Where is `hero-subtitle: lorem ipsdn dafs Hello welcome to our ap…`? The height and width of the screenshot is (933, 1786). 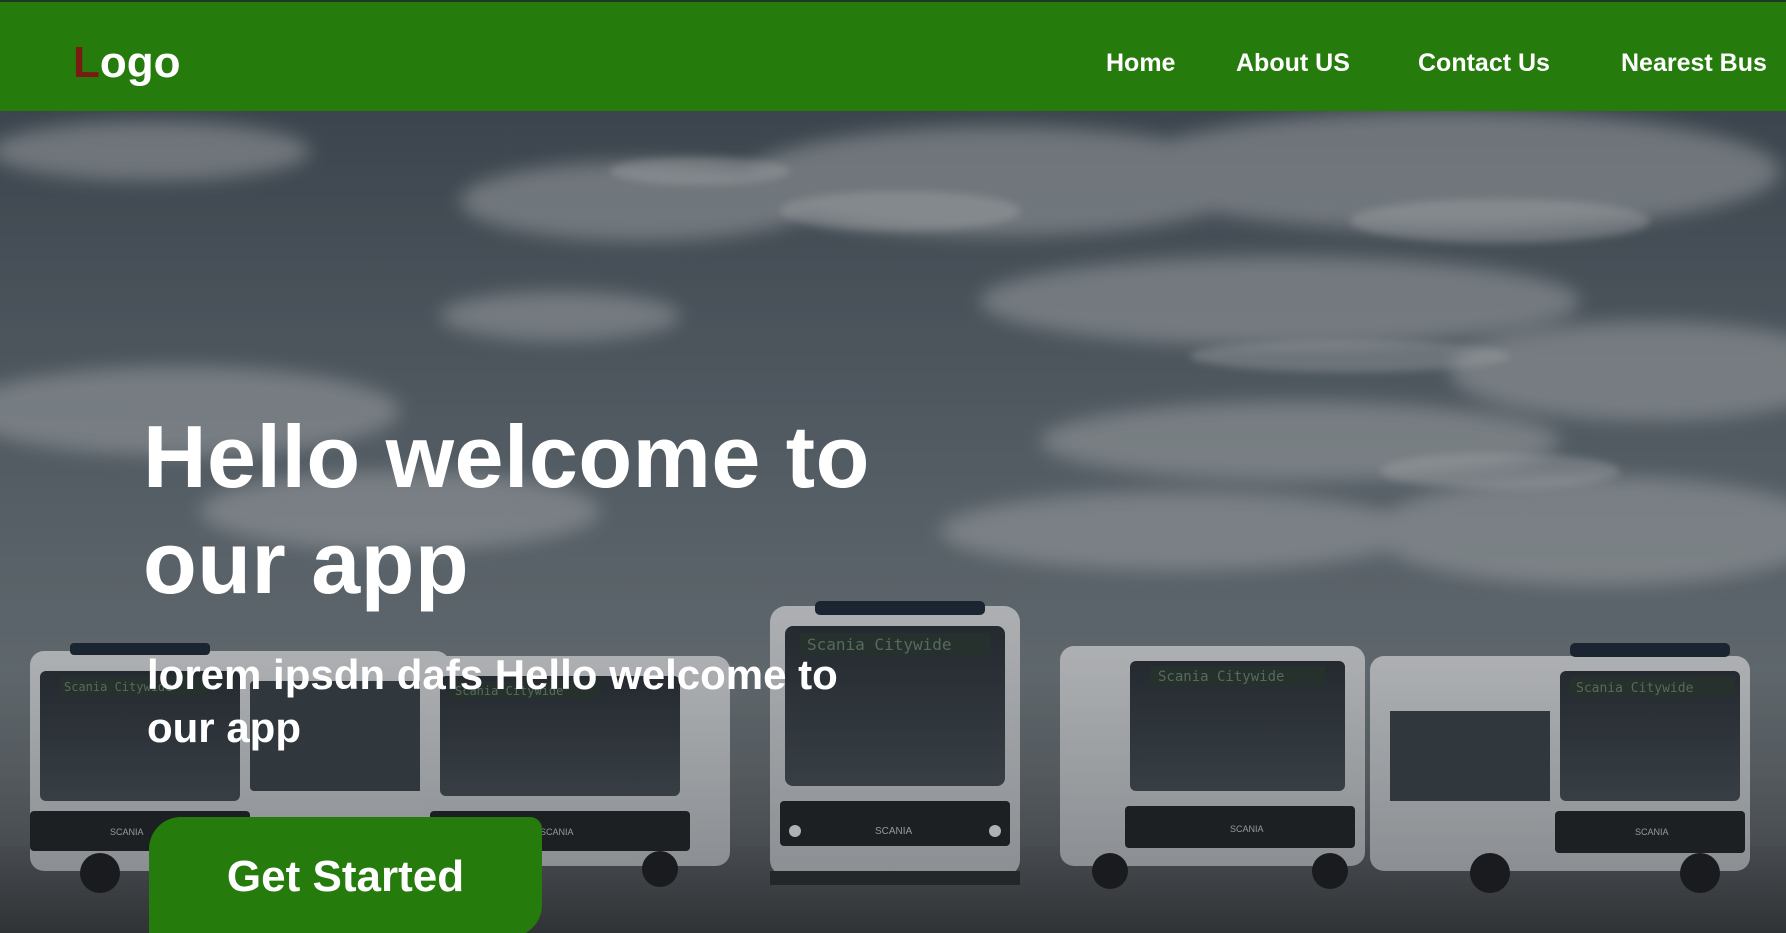 hero-subtitle: lorem ipsdn dafs Hello welcome to our ap… is located at coordinates (492, 701).